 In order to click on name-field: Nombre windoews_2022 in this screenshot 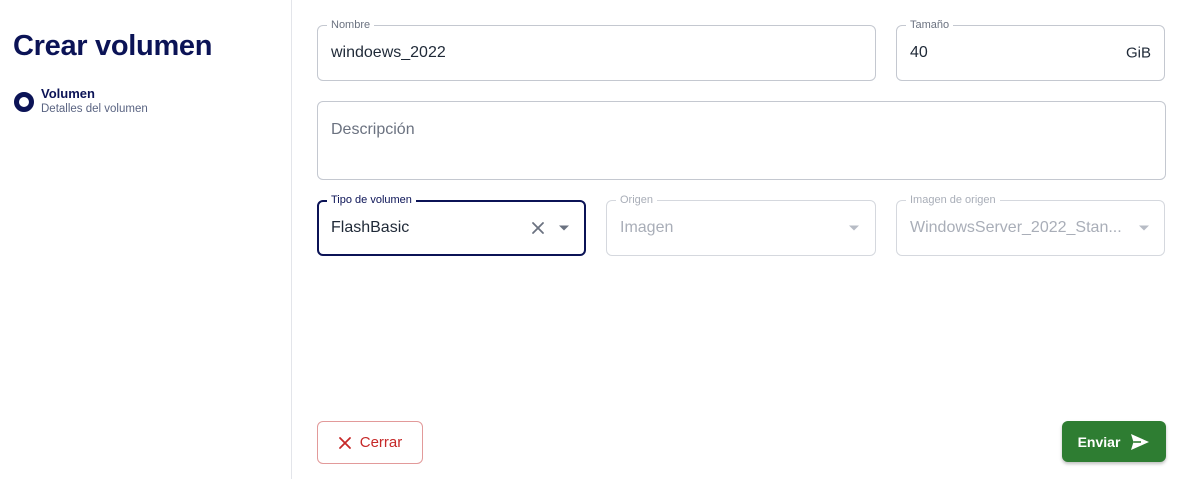, I will do `click(596, 49)`.